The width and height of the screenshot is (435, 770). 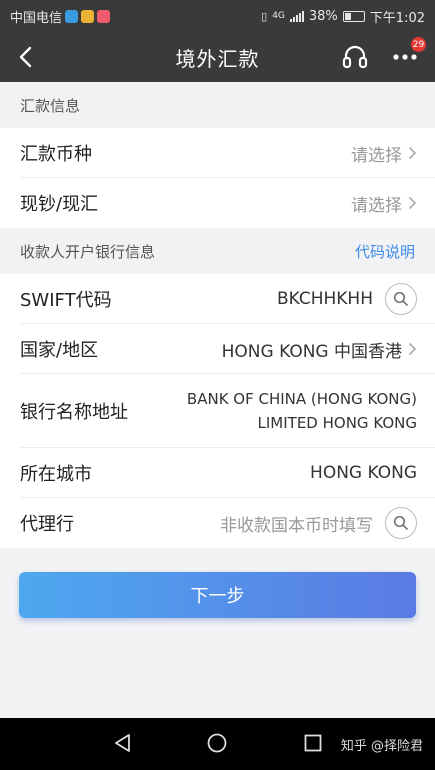 I want to click on more-icon, so click(x=405, y=57).